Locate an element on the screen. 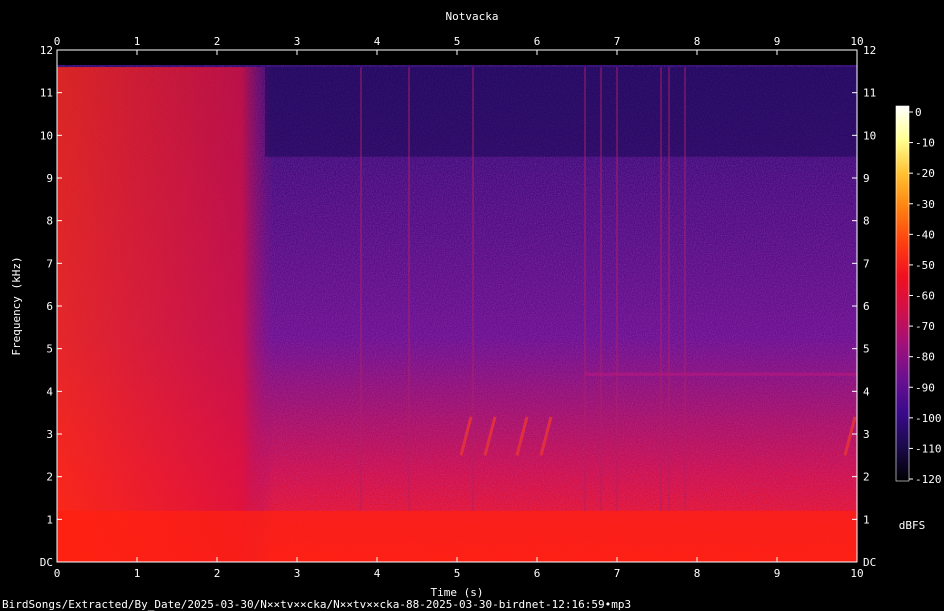 Image resolution: width=944 pixels, height=611 pixels. colorbar-ticks: 0 -10 -20 -30 -40 -50 -60 -70 -80 -90 -100 -110 -120 is located at coordinates (925, 296).